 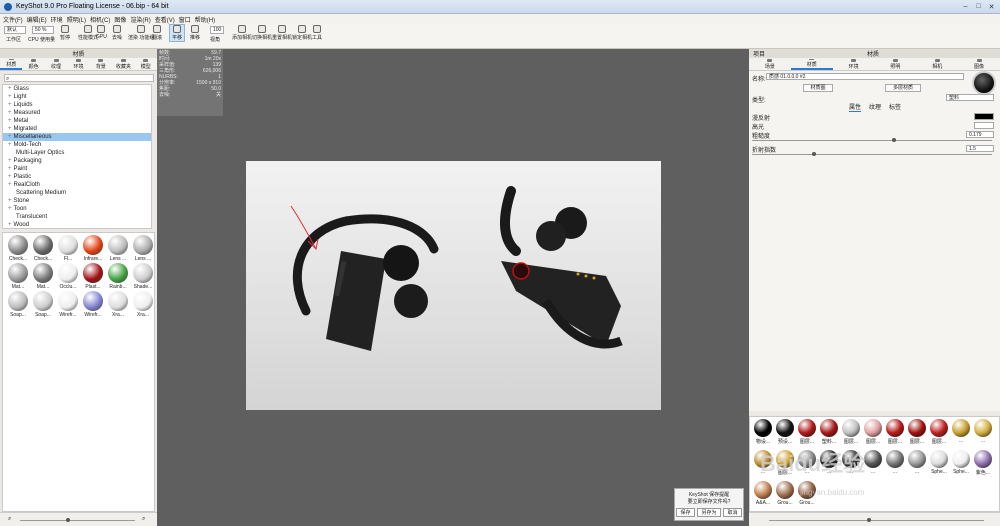 What do you see at coordinates (984, 125) in the screenshot?
I see `specular-color-swatch` at bounding box center [984, 125].